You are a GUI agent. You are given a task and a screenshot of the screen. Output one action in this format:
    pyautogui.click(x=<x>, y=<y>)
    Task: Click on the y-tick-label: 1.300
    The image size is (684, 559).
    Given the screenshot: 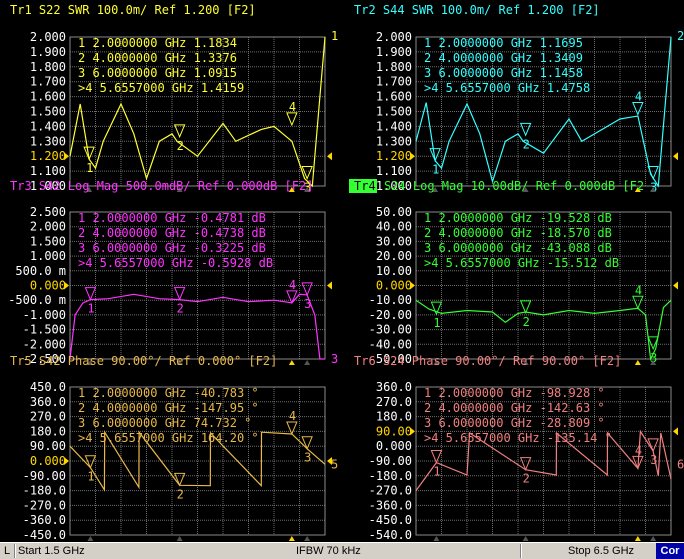 What is the action you would take?
    pyautogui.click(x=48, y=141)
    